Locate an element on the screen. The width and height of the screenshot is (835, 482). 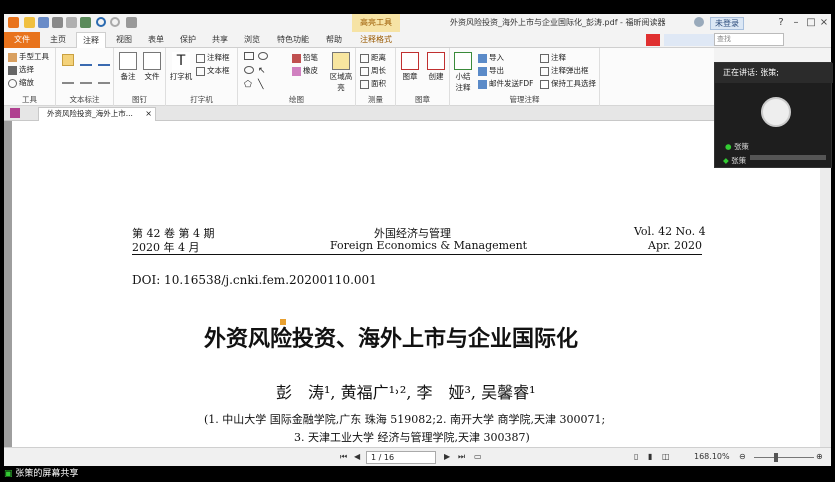
zoom-slider-thumb is located at coordinates (776, 457).